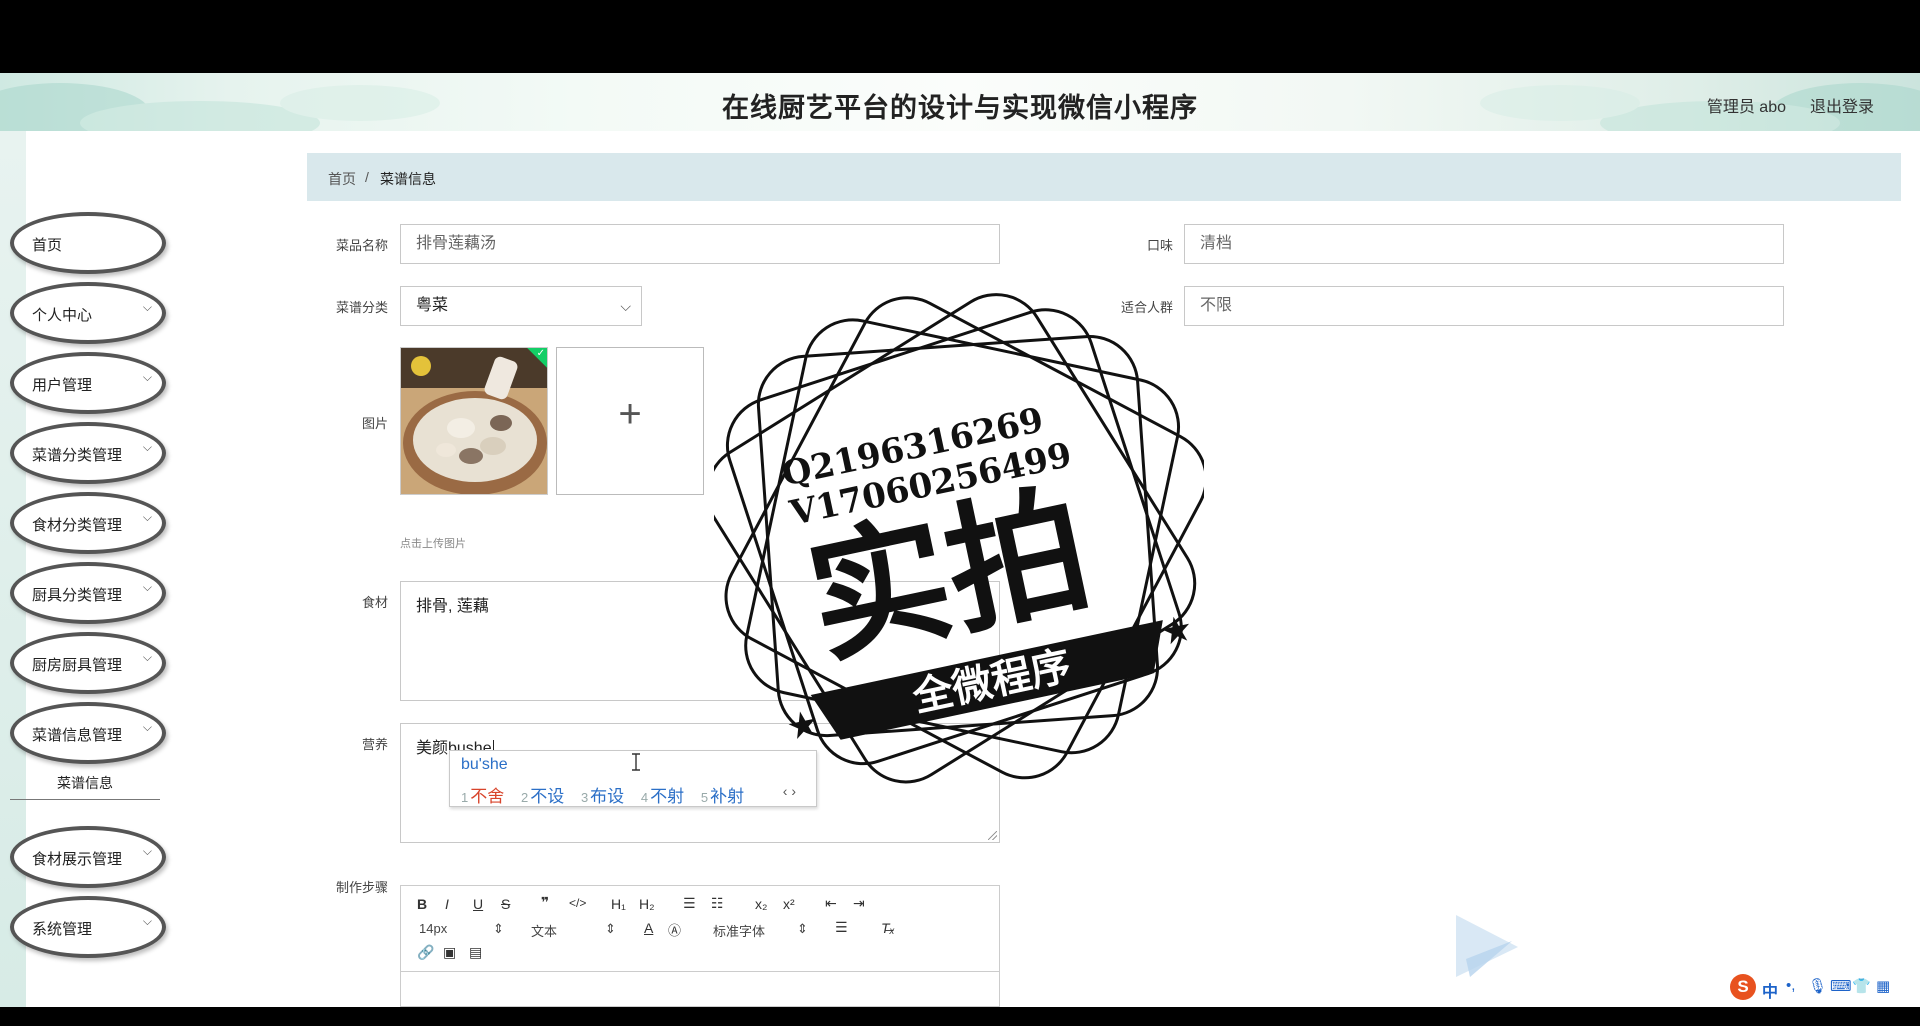  I want to click on underline-icon: U, so click(478, 904).